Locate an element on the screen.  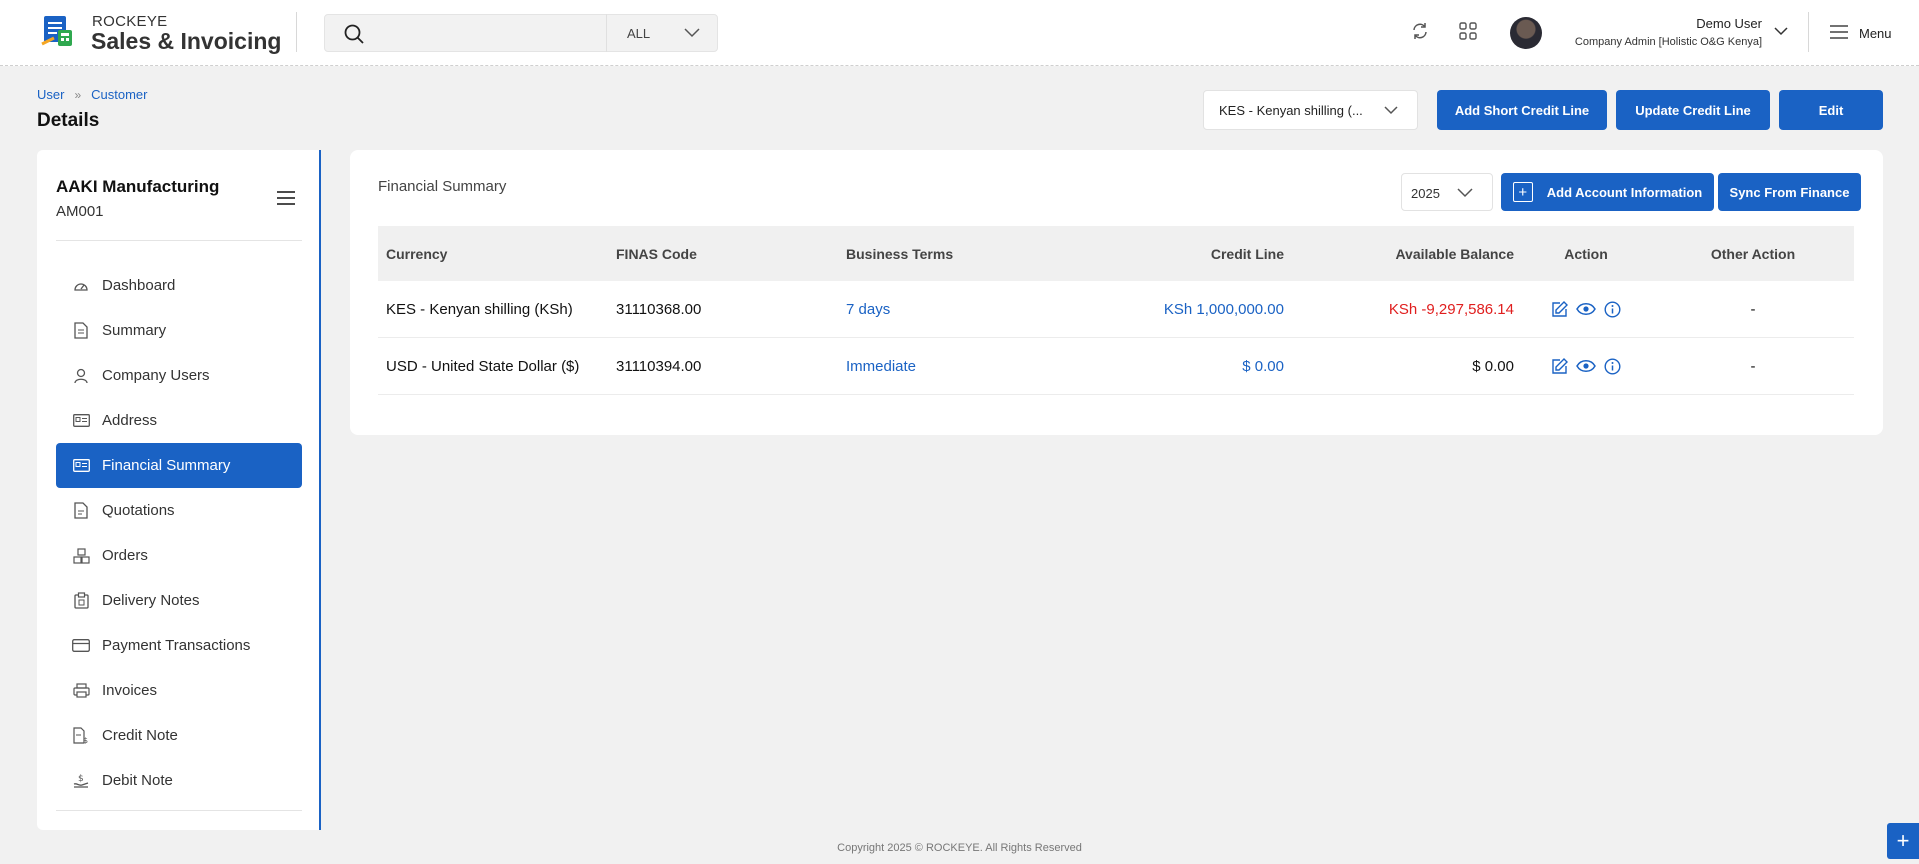
update-credit-line-button: Update Credit Line is located at coordinates (1693, 110).